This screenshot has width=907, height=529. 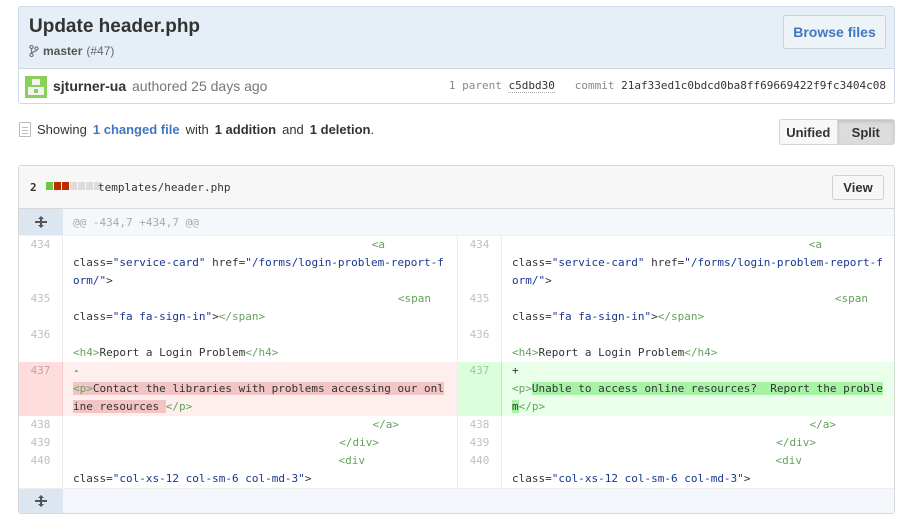 I want to click on line-number-right: 438, so click(x=480, y=425).